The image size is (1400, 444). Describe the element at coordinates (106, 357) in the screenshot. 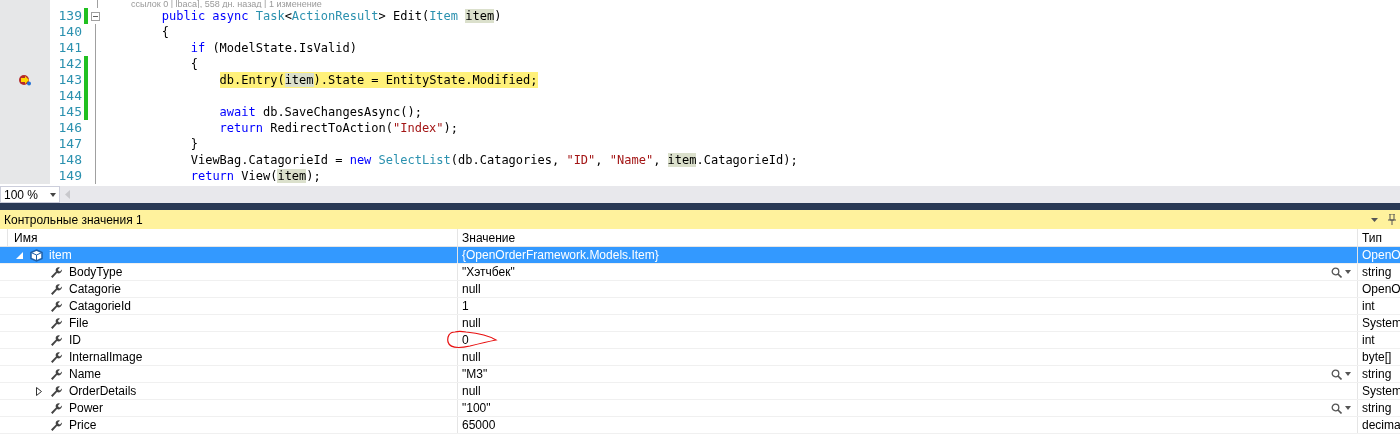

I see `watch-name: InternalImage` at that location.